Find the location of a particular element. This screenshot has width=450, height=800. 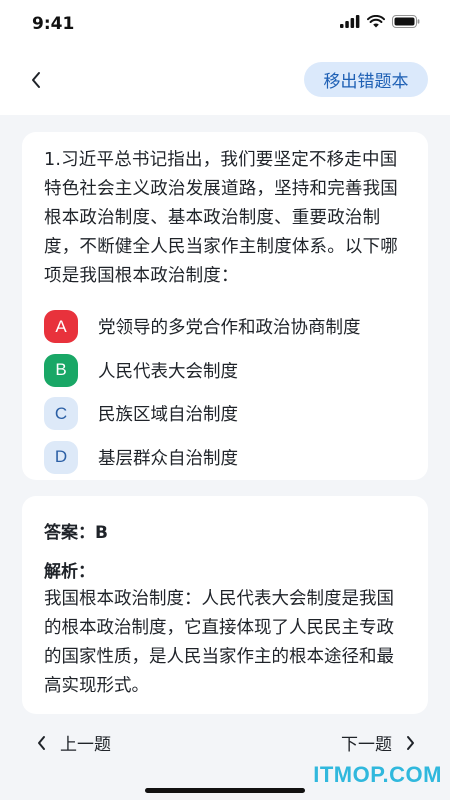

option-label: 党领导的多党合作和政治协商制度 is located at coordinates (229, 328).